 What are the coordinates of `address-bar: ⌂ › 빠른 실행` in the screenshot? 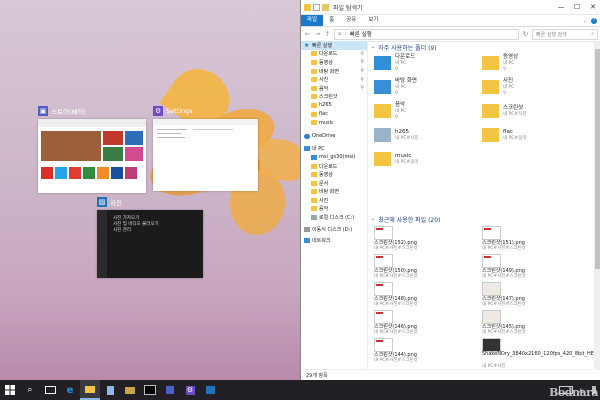 It's located at (426, 34).